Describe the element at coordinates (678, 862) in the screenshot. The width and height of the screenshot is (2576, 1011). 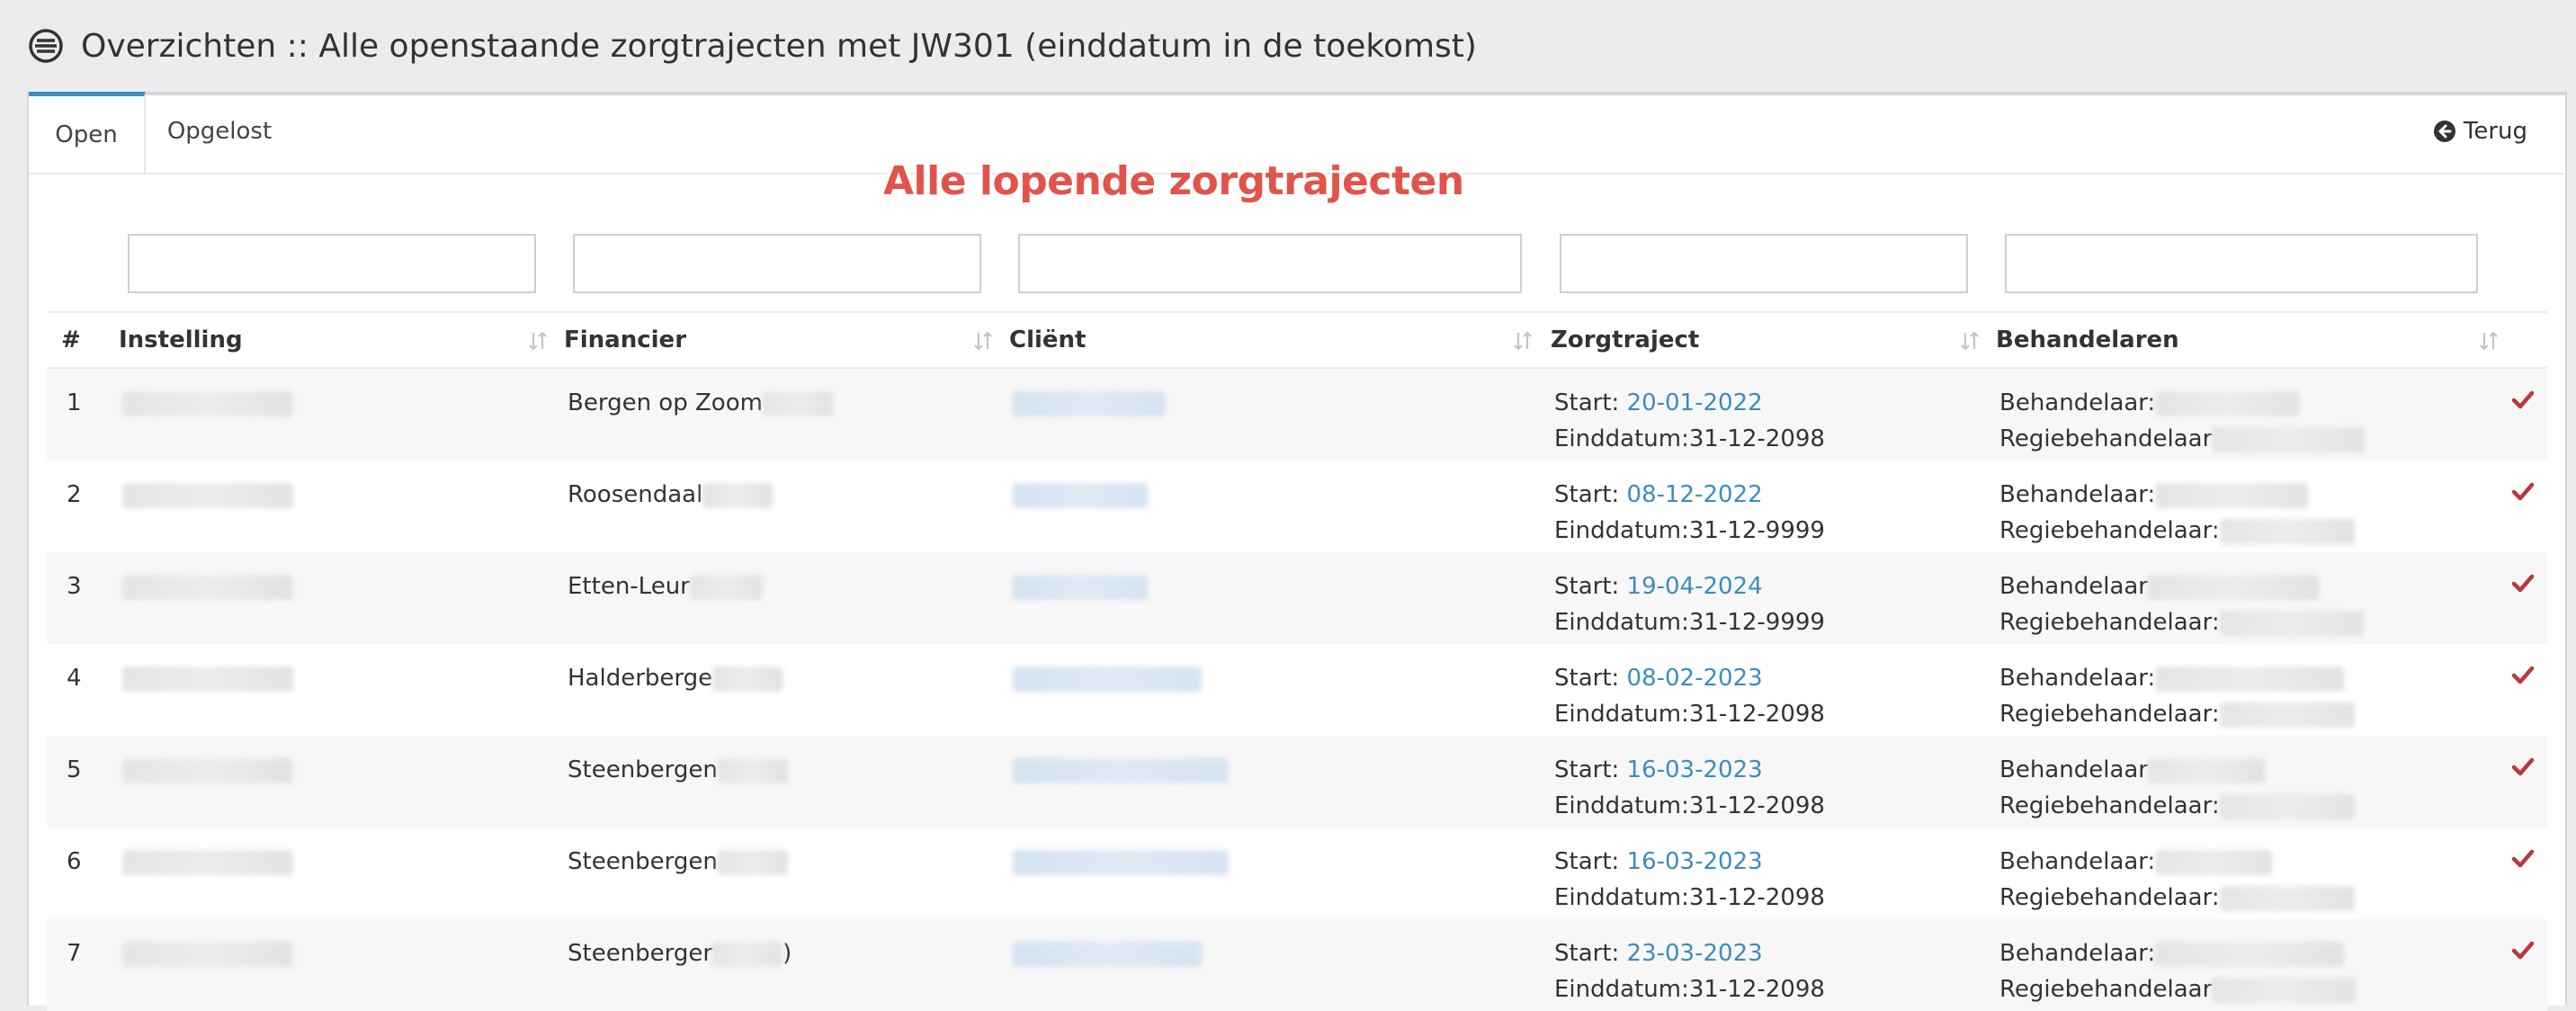
I see `financier-cell: Steenbergen` at that location.